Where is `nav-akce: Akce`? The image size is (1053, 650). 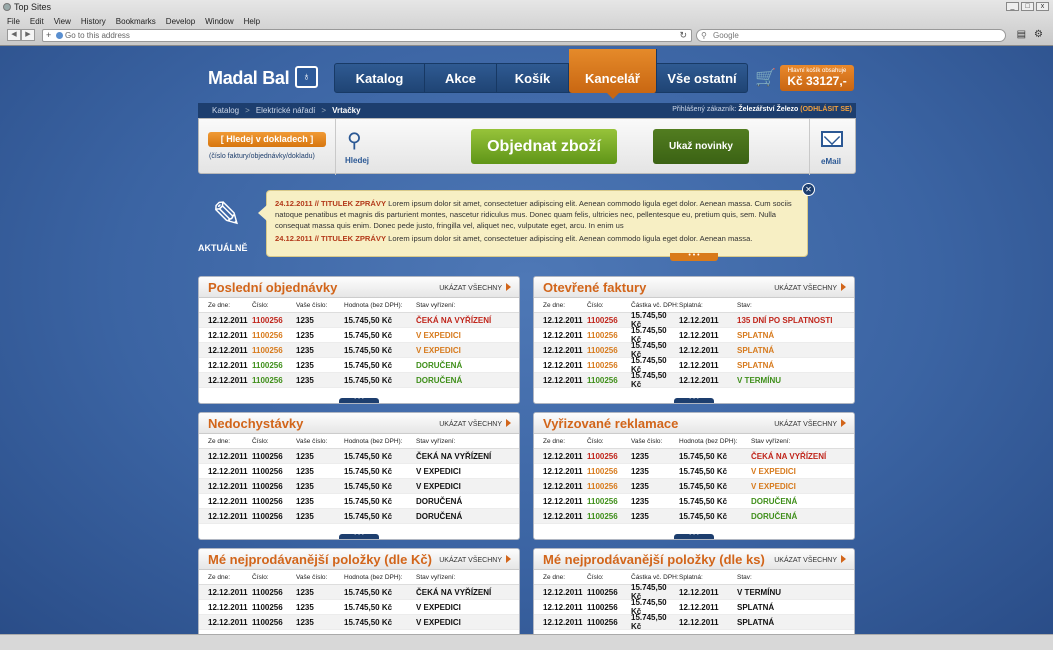 nav-akce: Akce is located at coordinates (461, 78).